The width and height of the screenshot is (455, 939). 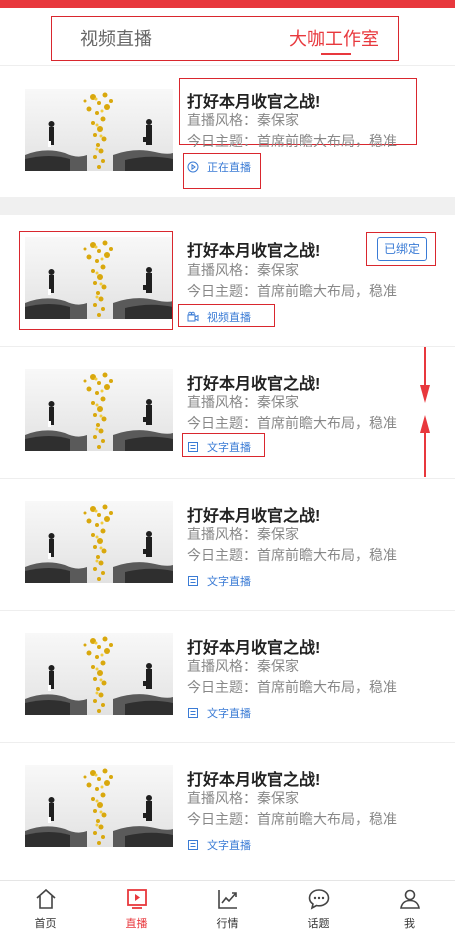 I want to click on nav-live: 直播, so click(x=136, y=910).